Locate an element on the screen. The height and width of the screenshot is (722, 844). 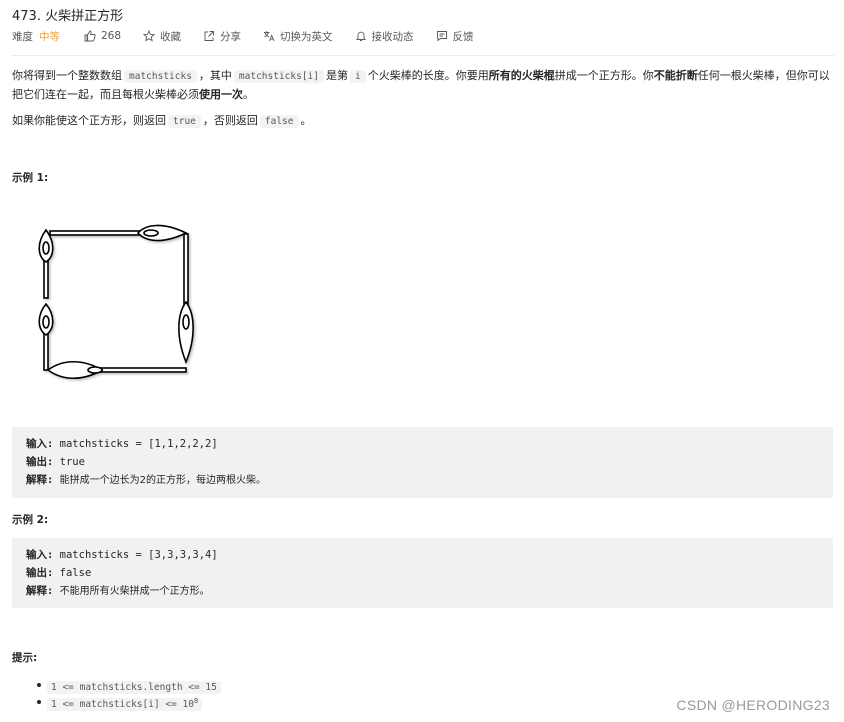
notify-button: 接收动态 is located at coordinates (384, 36).